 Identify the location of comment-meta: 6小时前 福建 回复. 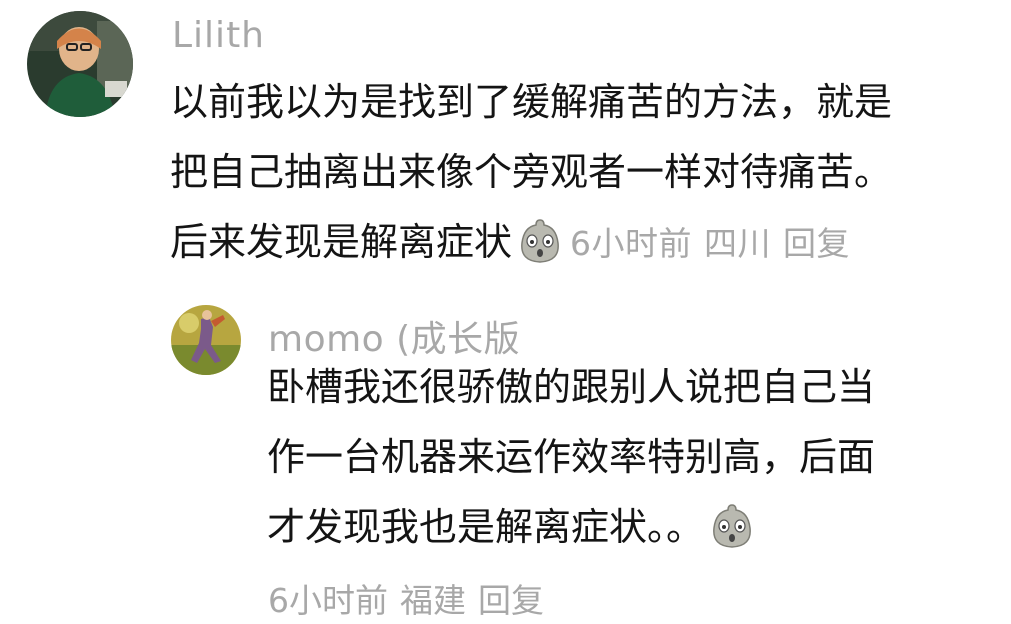
(412, 598).